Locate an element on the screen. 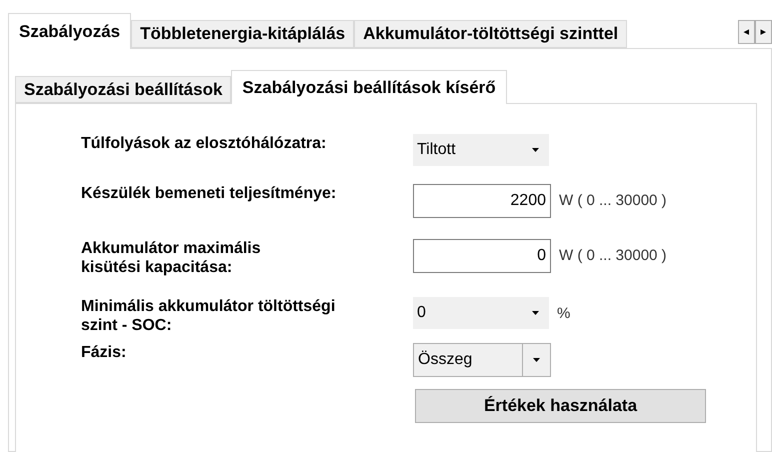  tab: Szabályozási beállítások is located at coordinates (123, 89).